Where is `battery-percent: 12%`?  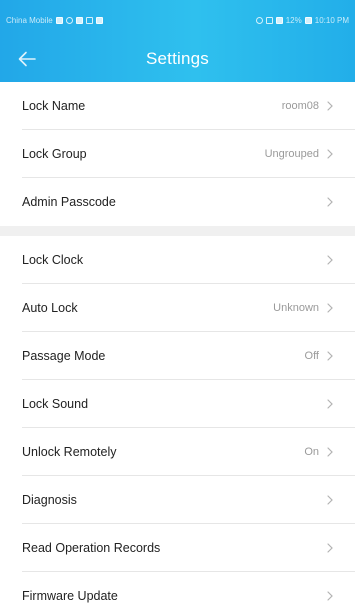
battery-percent: 12% is located at coordinates (293, 20).